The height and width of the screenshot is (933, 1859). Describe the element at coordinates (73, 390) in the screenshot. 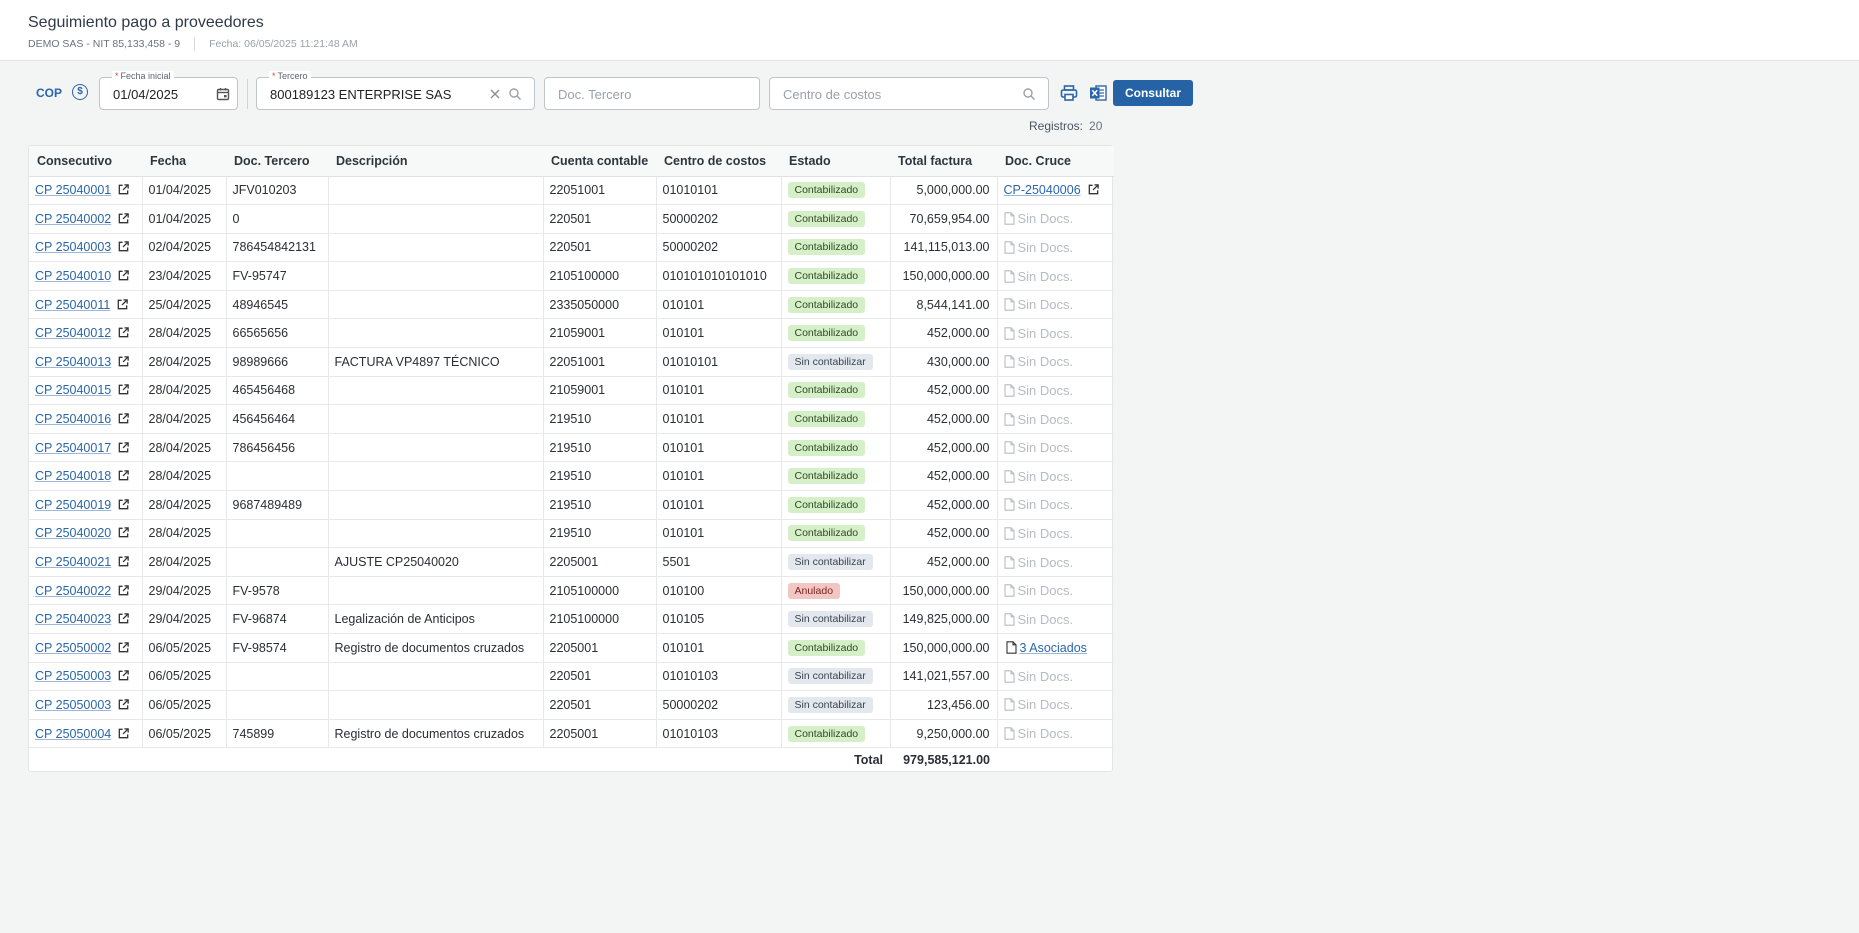

I see `consecutivo-link: CP 25040015` at that location.